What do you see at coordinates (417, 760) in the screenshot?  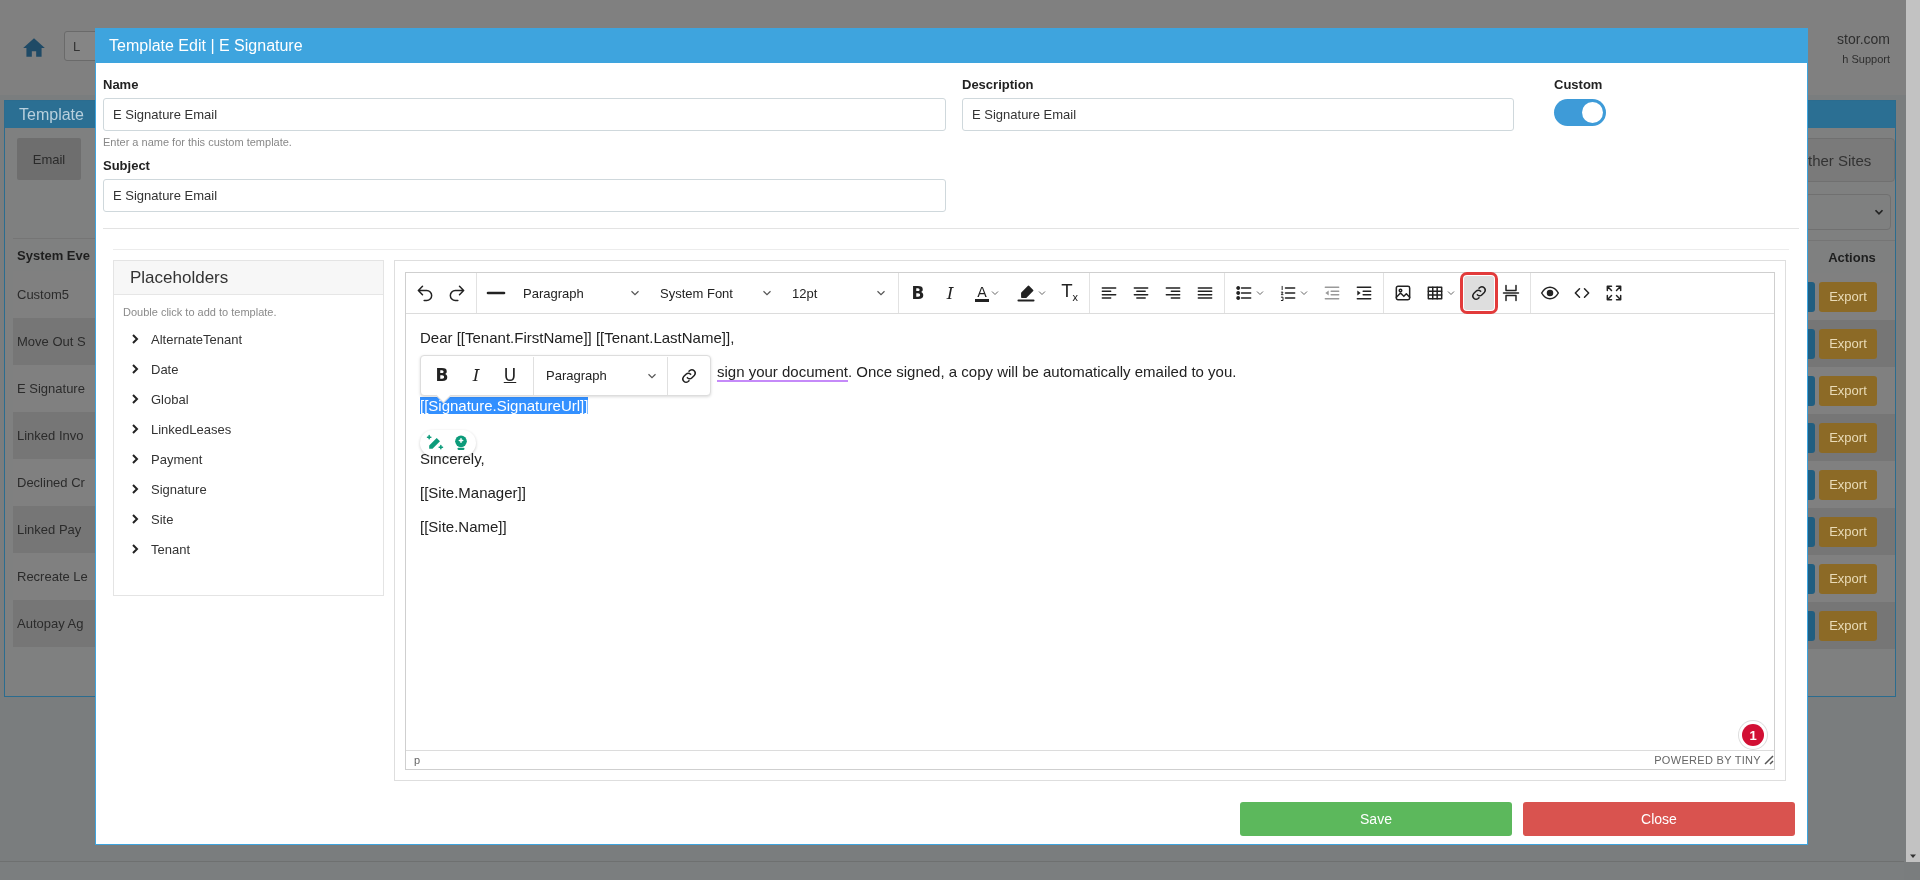 I see `element-path: p` at bounding box center [417, 760].